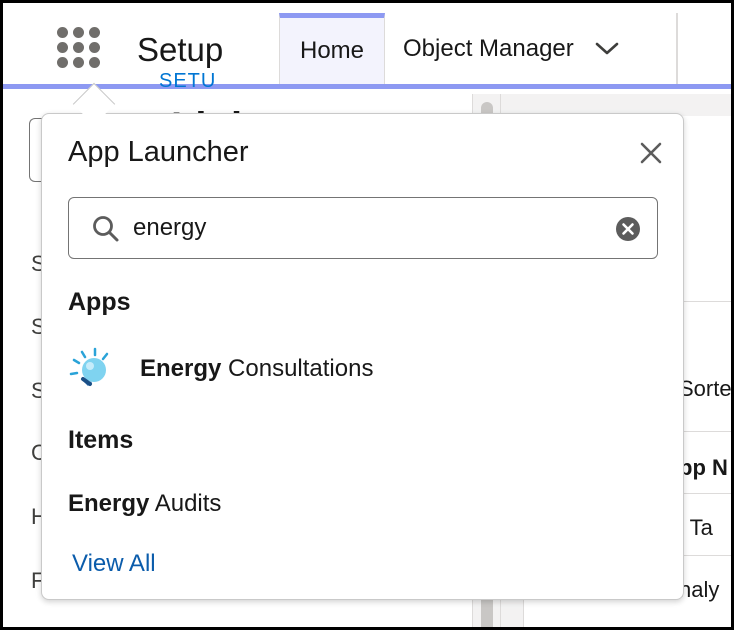  What do you see at coordinates (703, 468) in the screenshot?
I see `column-header: pp N` at bounding box center [703, 468].